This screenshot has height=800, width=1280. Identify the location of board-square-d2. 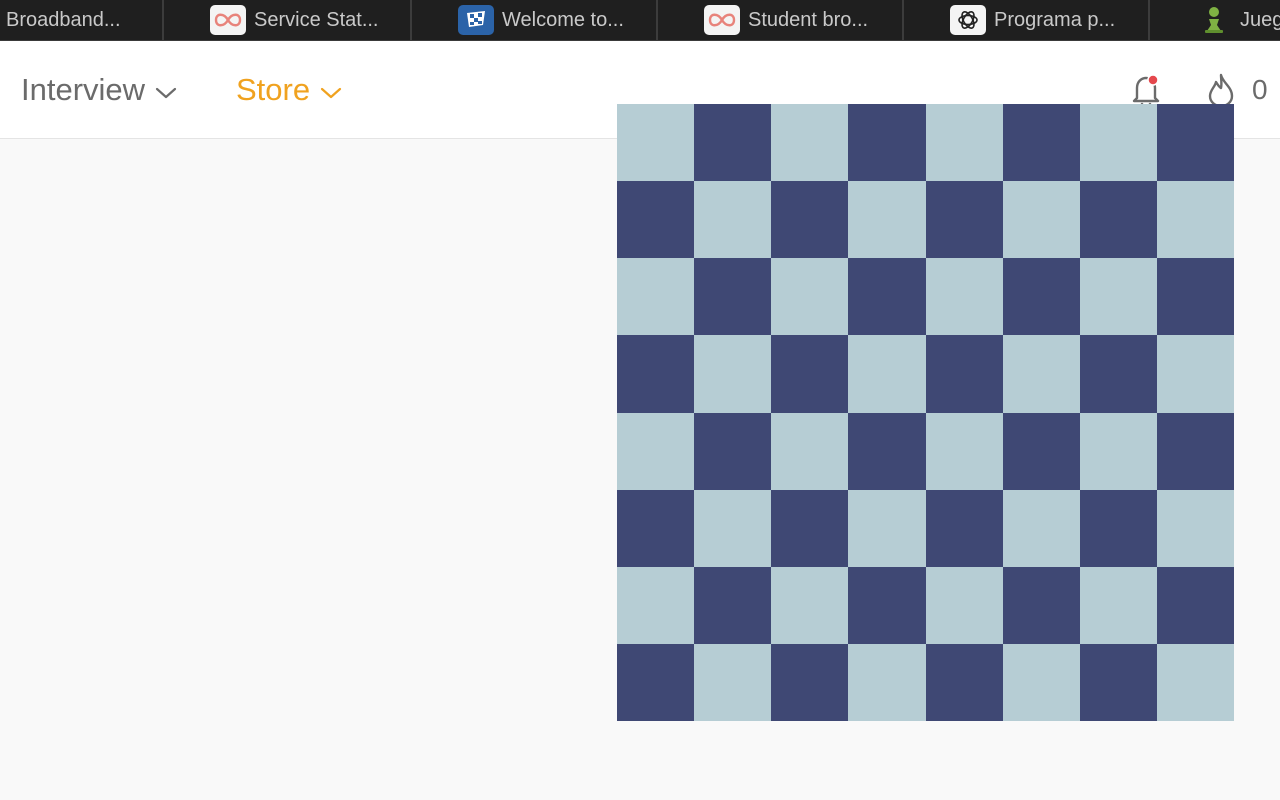
(887, 605).